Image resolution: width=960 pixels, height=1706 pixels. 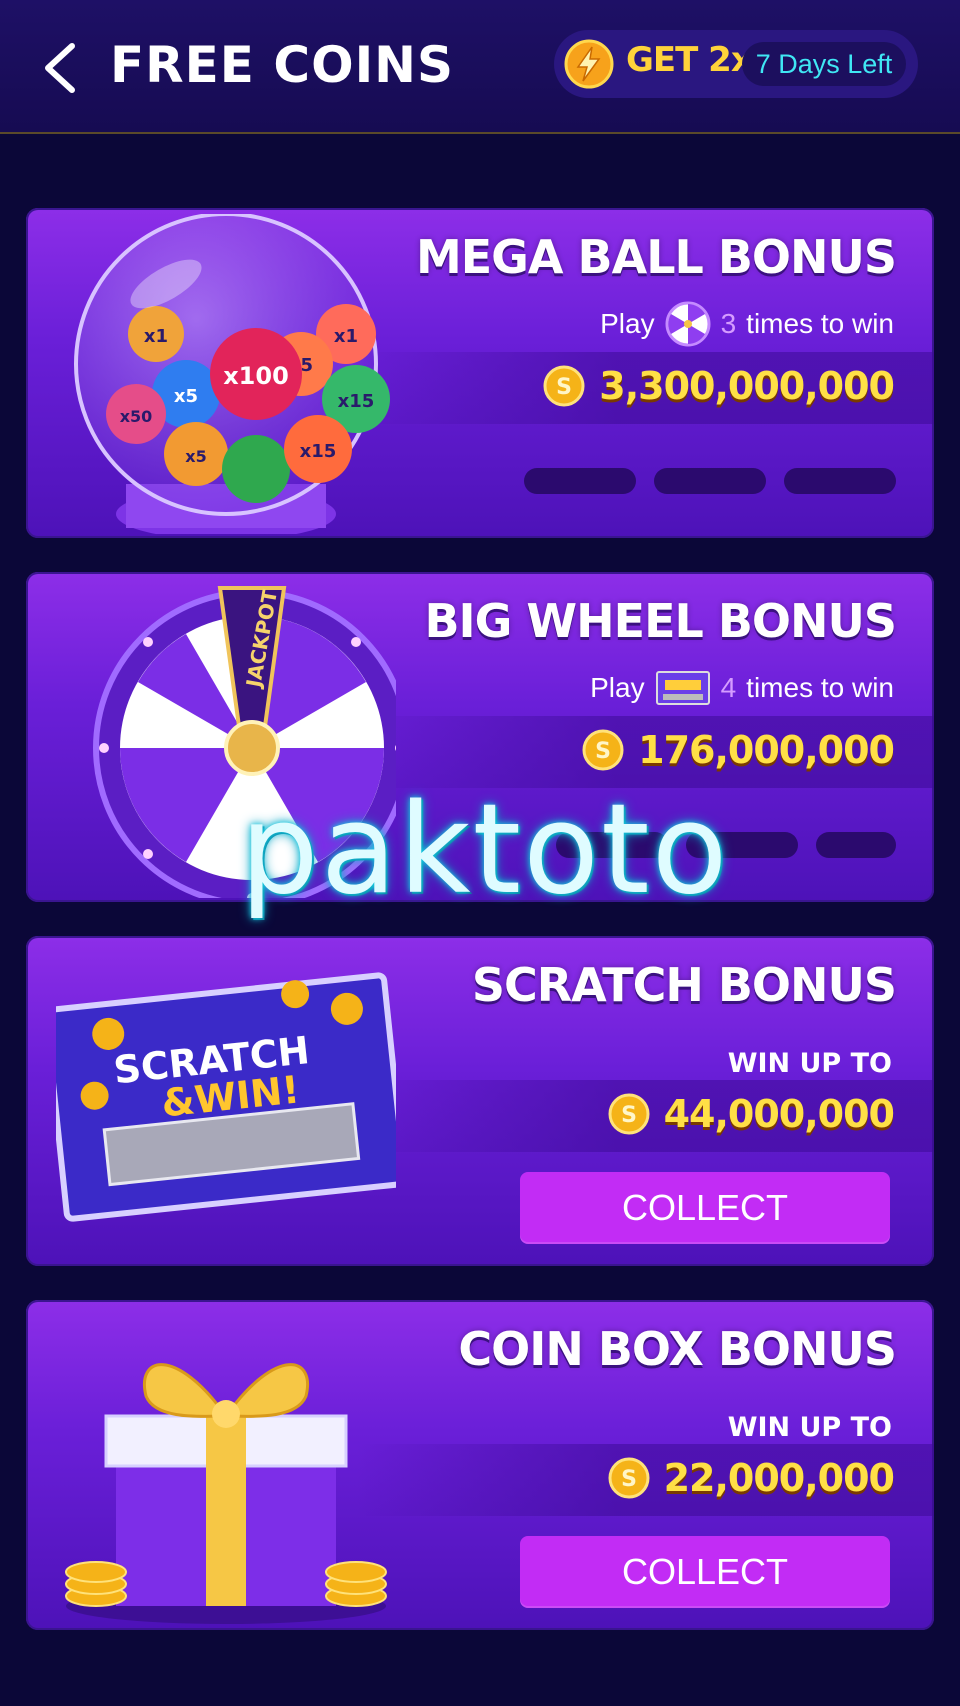 I want to click on chevron-left-icon, so click(x=60, y=68).